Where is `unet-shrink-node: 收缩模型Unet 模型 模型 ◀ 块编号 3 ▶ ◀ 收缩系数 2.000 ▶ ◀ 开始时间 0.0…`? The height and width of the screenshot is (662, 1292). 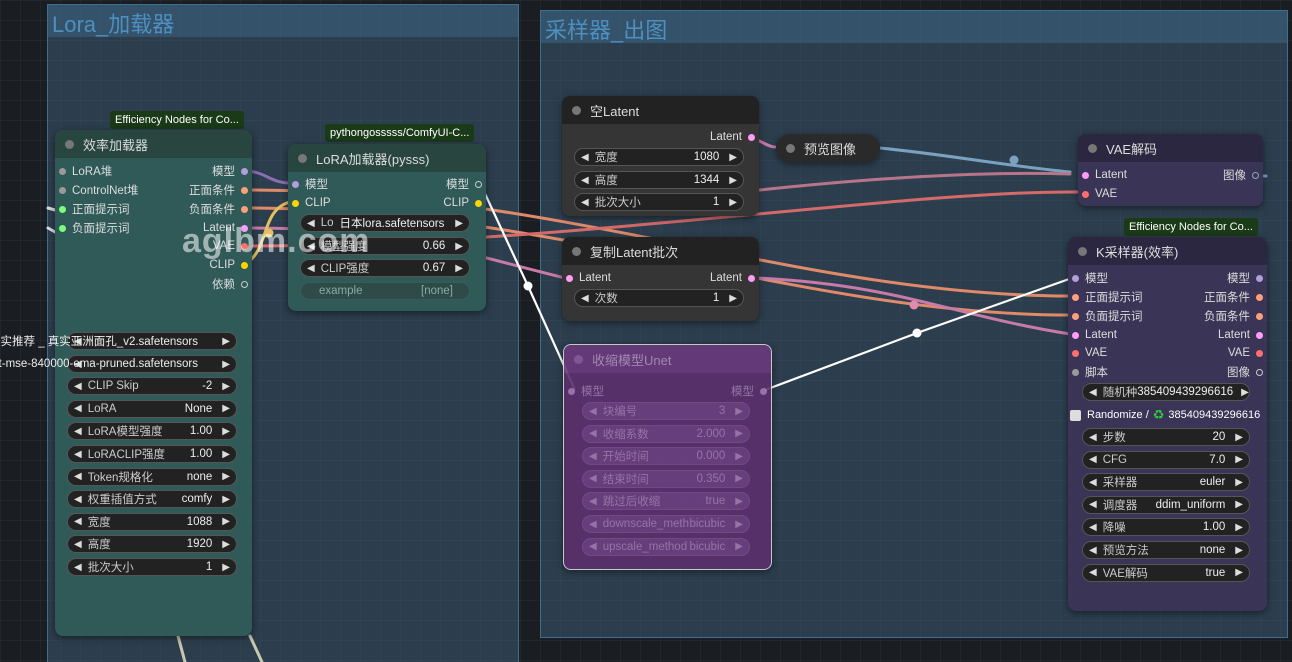 unet-shrink-node: 收缩模型Unet 模型 模型 ◀ 块编号 3 ▶ ◀ 收缩系数 2.000 ▶ ◀ 开始时间 0.0… is located at coordinates (667, 457).